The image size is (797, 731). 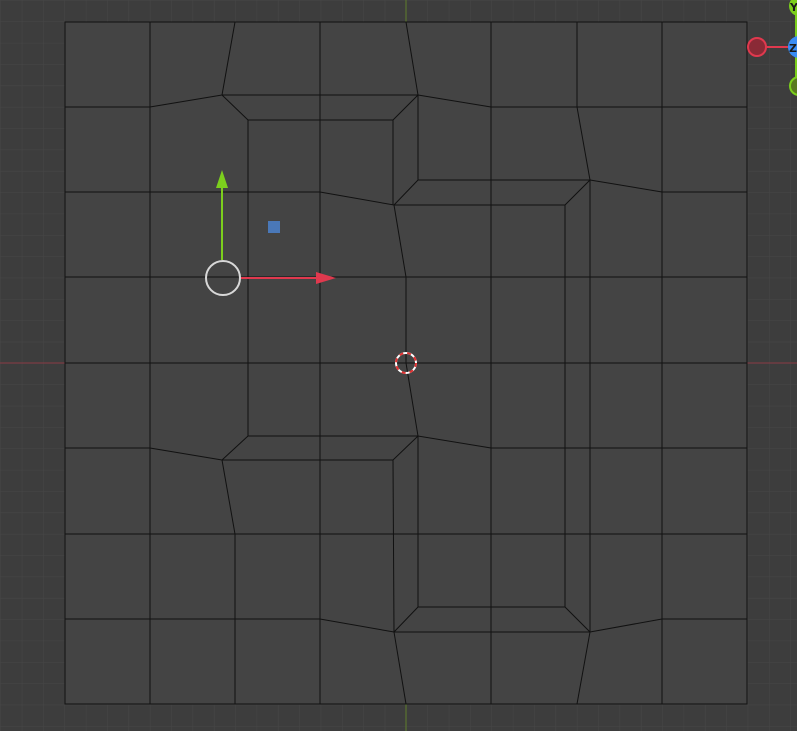 What do you see at coordinates (274, 227) in the screenshot?
I see `xy-plane-handle` at bounding box center [274, 227].